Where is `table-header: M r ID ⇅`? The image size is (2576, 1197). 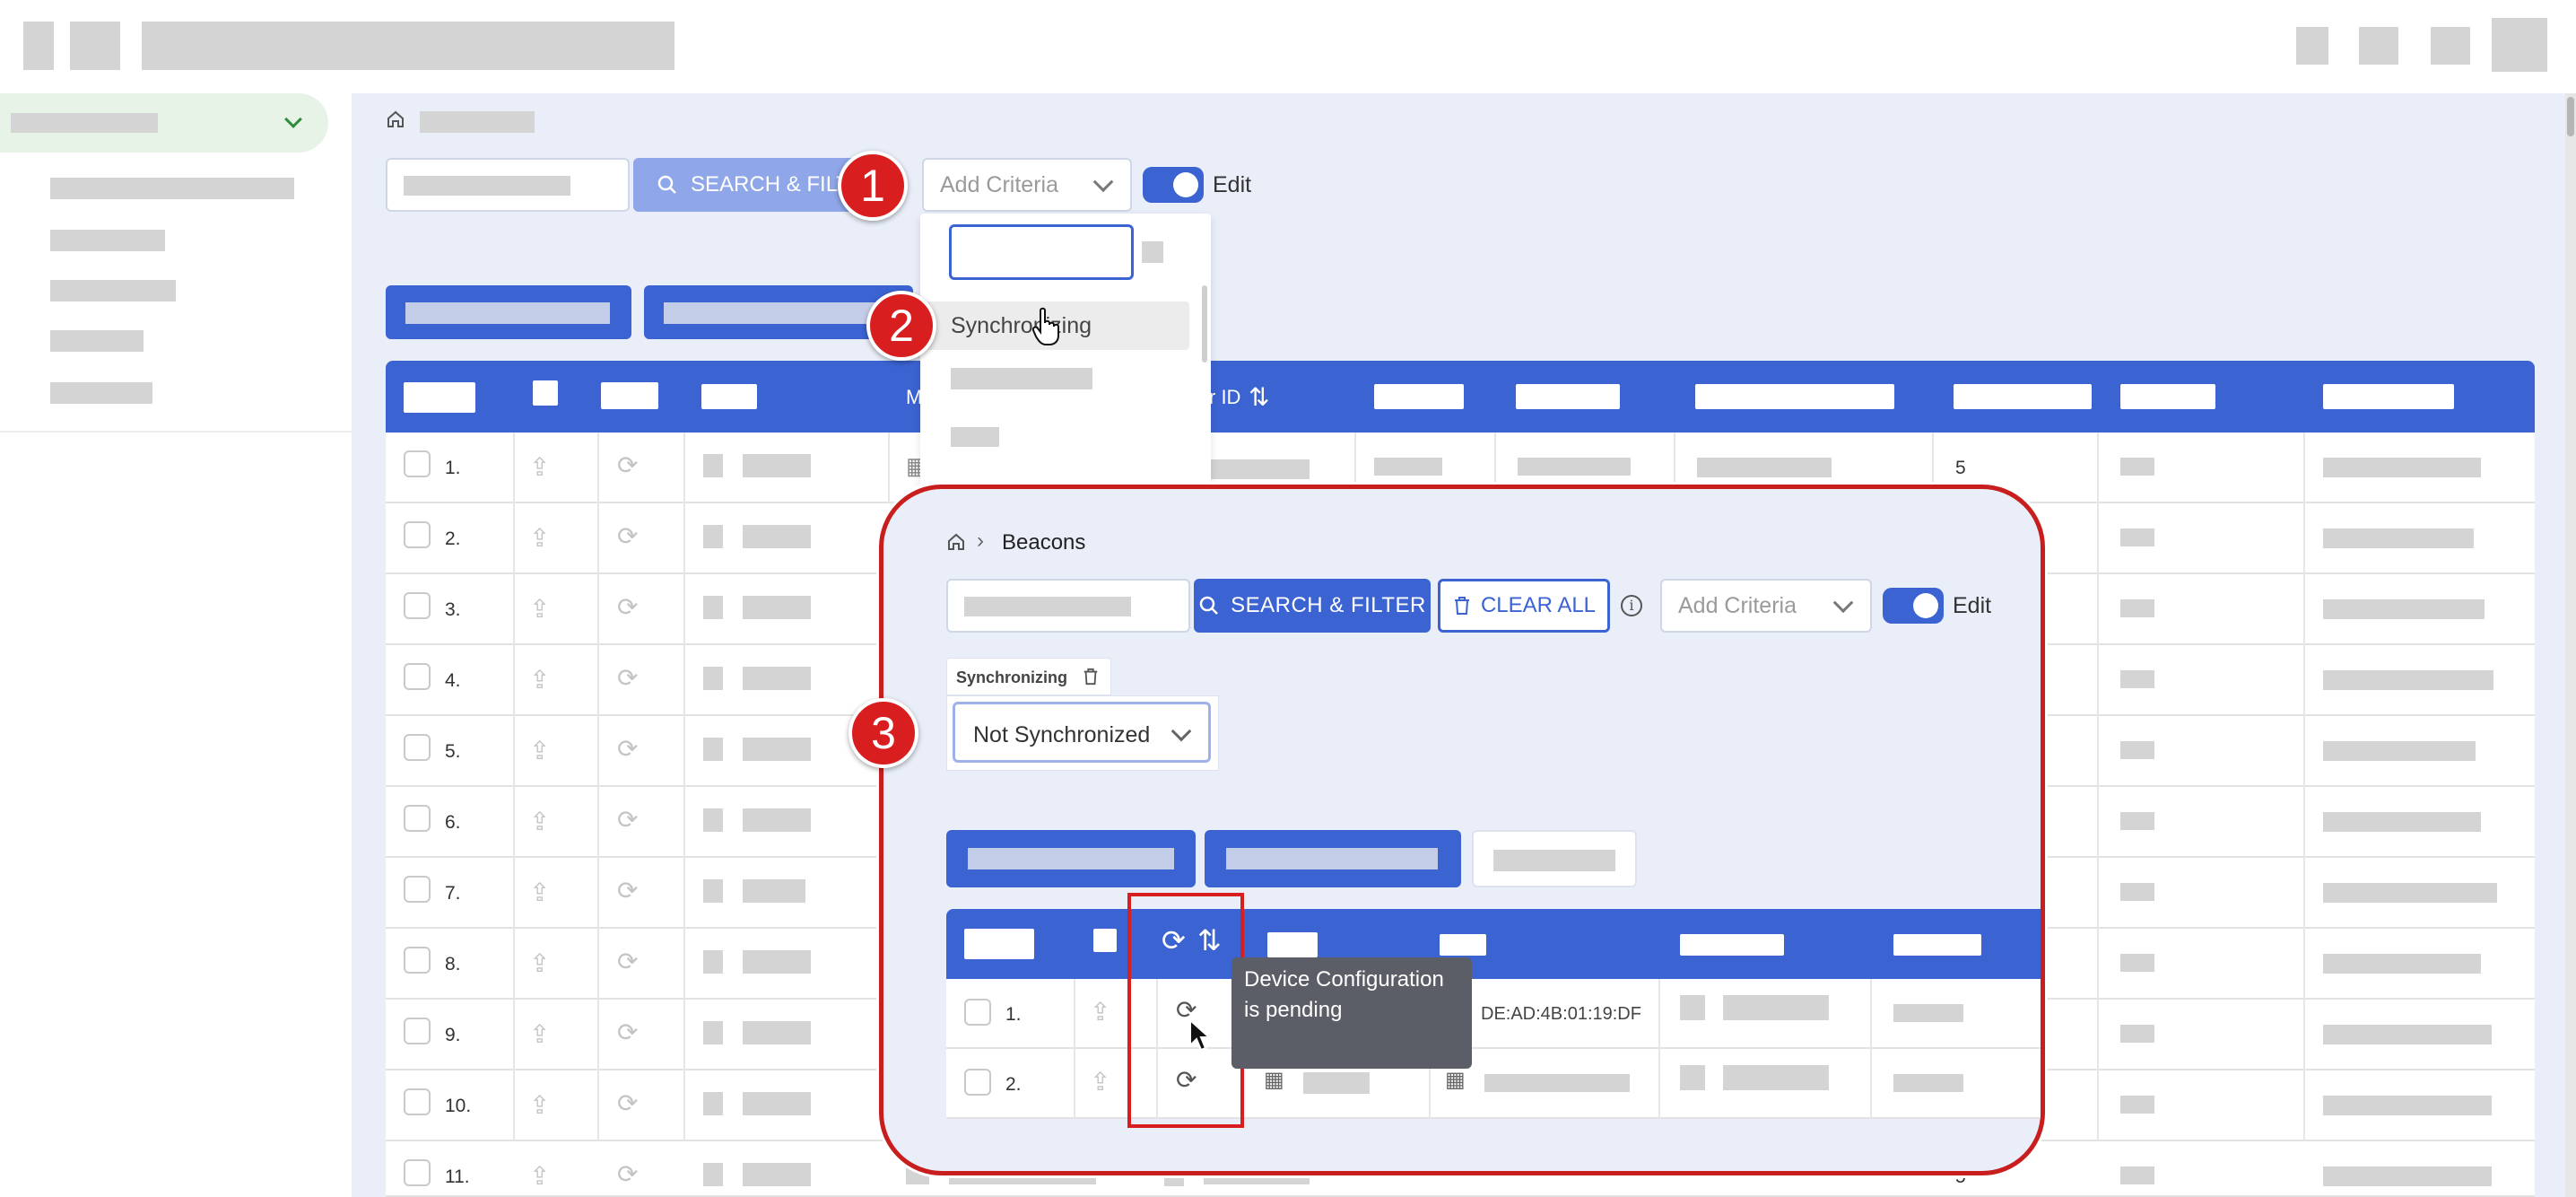
table-header: M r ID ⇅ is located at coordinates (1460, 397).